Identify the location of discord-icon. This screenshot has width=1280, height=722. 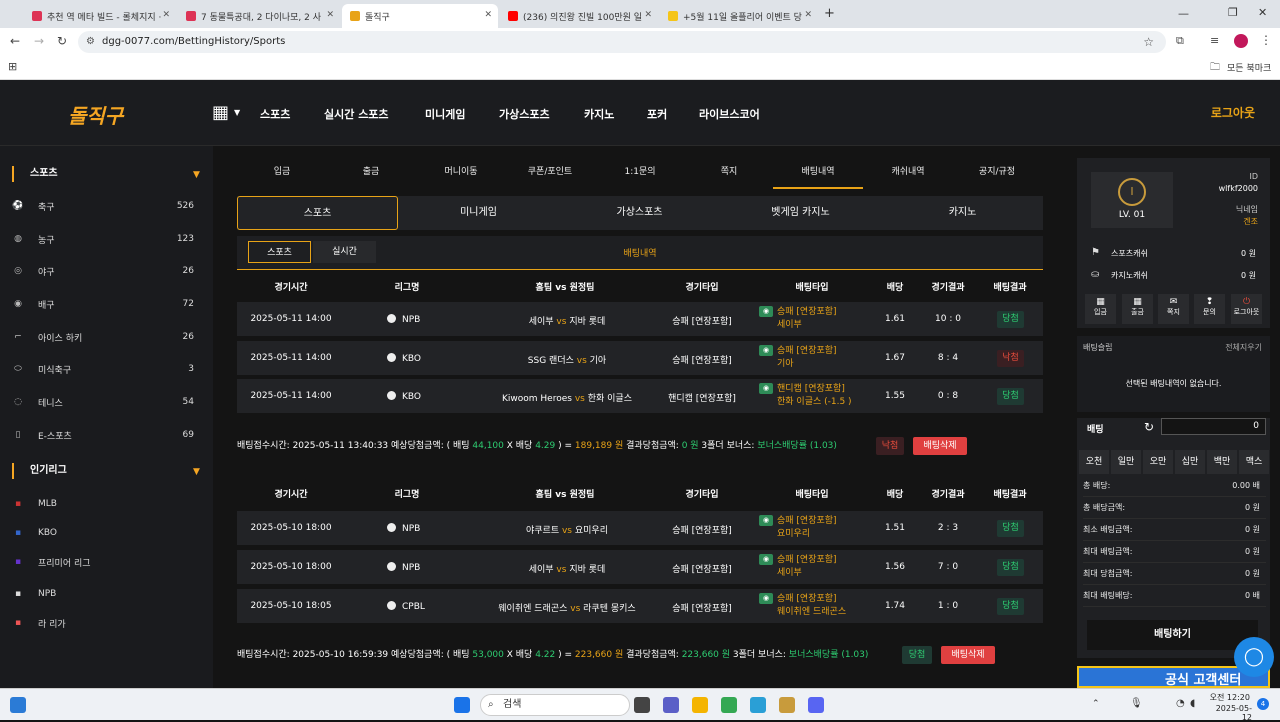
(816, 705).